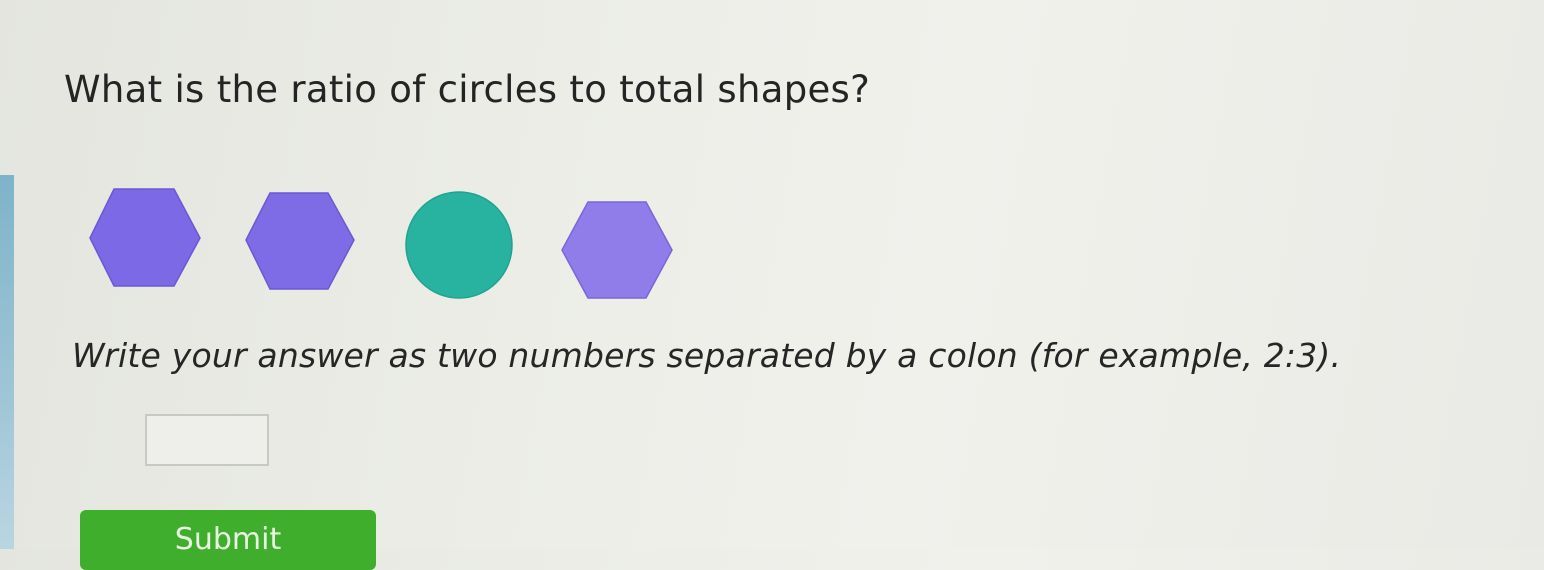 This screenshot has height=570, width=1544. Describe the element at coordinates (7, 362) in the screenshot. I see `page-edge-strip` at that location.